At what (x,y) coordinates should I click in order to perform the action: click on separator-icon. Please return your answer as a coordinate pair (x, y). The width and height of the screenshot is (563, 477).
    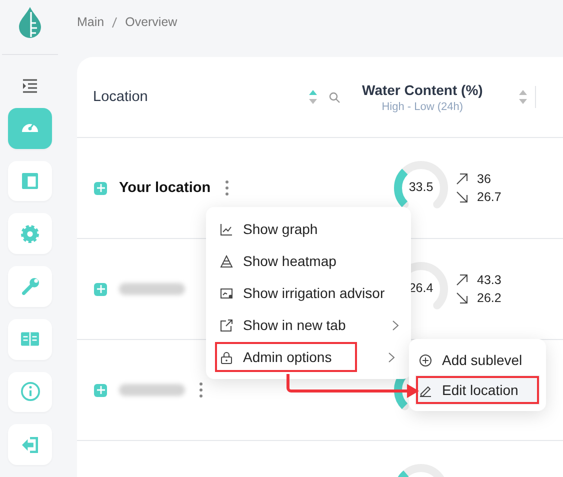
    Looking at the image, I should click on (115, 22).